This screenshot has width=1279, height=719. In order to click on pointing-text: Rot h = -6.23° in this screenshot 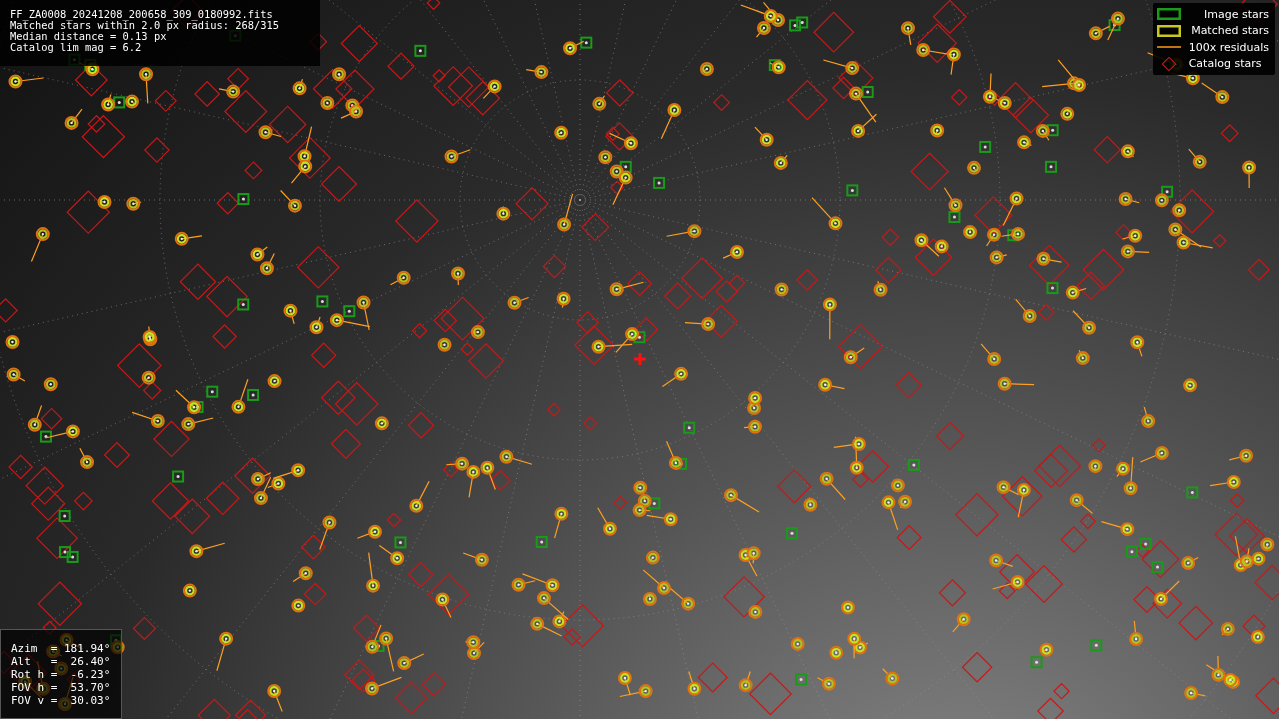, I will do `click(61, 674)`.